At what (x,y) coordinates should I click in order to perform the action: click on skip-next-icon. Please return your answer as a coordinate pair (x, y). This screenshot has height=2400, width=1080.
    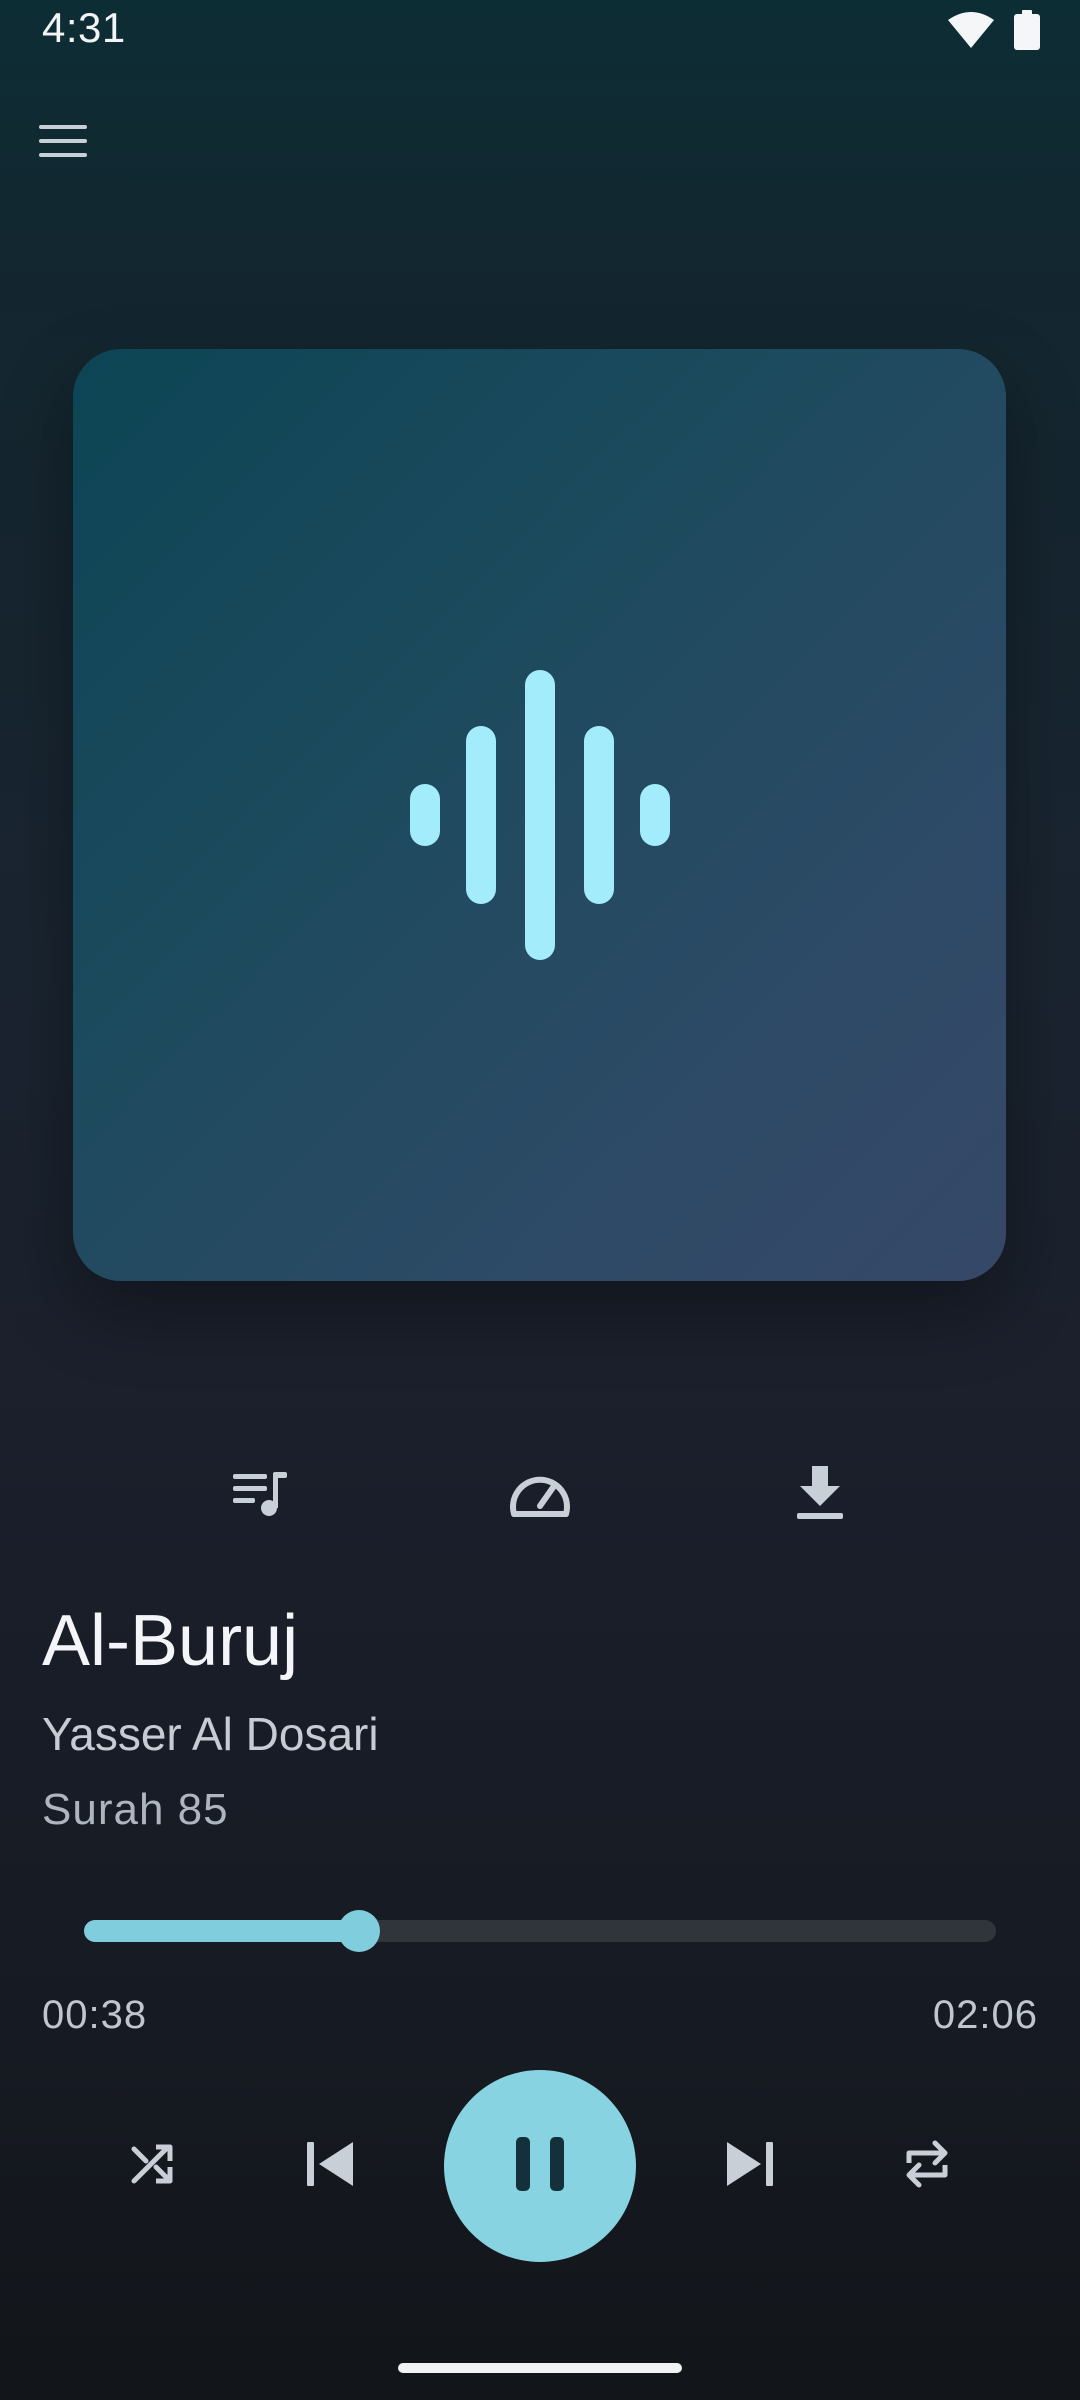
    Looking at the image, I should click on (750, 2166).